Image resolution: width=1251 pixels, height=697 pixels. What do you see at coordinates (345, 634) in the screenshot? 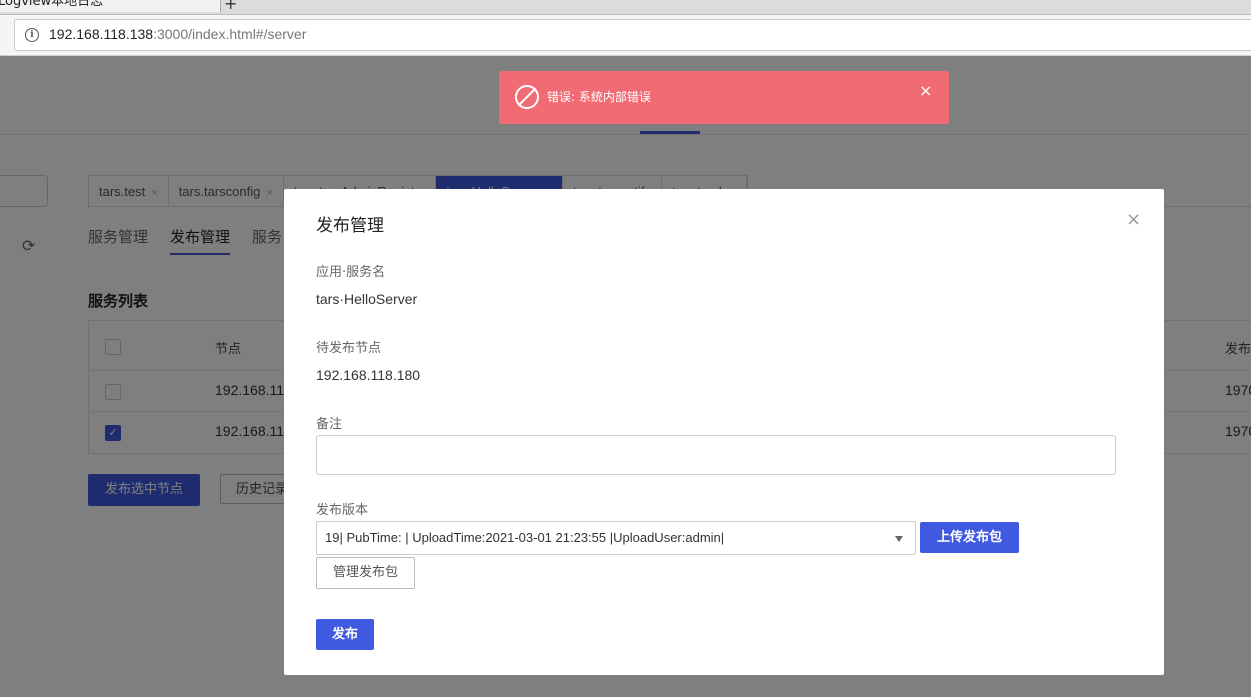
I see `publish-button: 发布` at bounding box center [345, 634].